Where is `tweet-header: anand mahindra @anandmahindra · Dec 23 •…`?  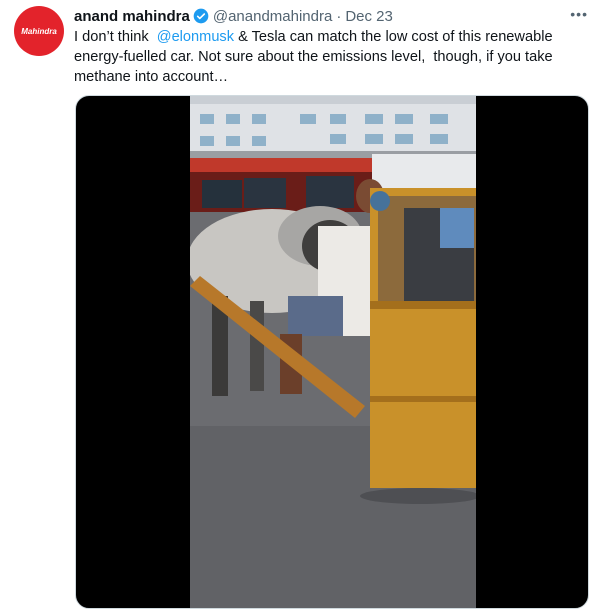 tweet-header: anand mahindra @anandmahindra · Dec 23 •… is located at coordinates (331, 16).